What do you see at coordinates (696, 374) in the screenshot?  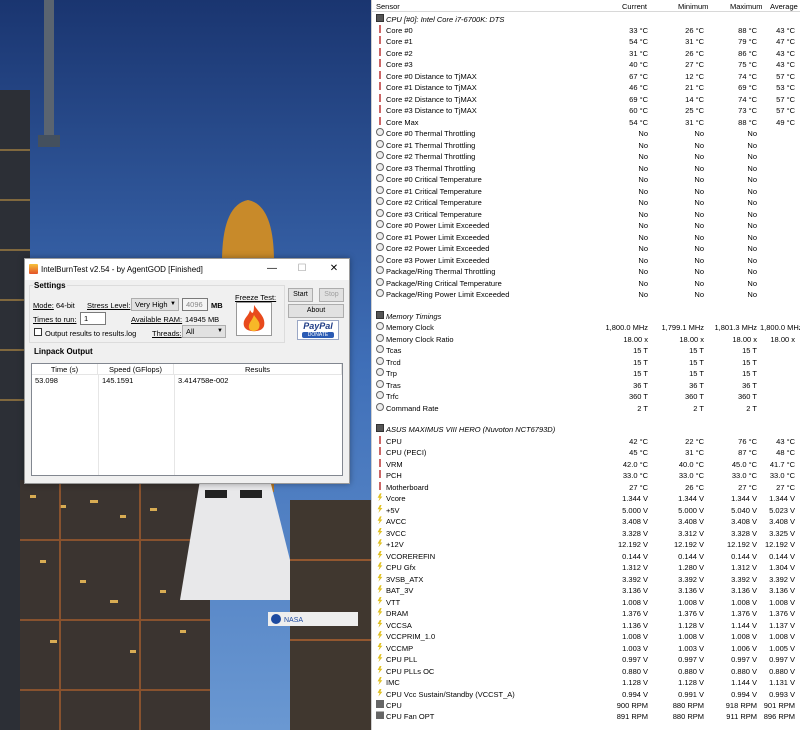 I see `sensor-minimum-value: 15 T` at bounding box center [696, 374].